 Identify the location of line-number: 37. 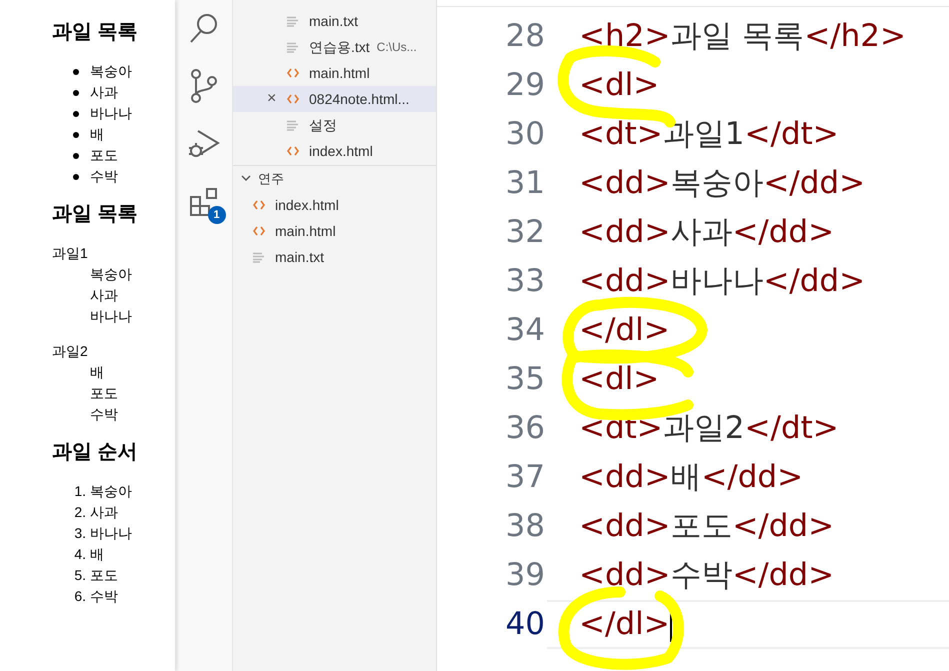
(525, 478).